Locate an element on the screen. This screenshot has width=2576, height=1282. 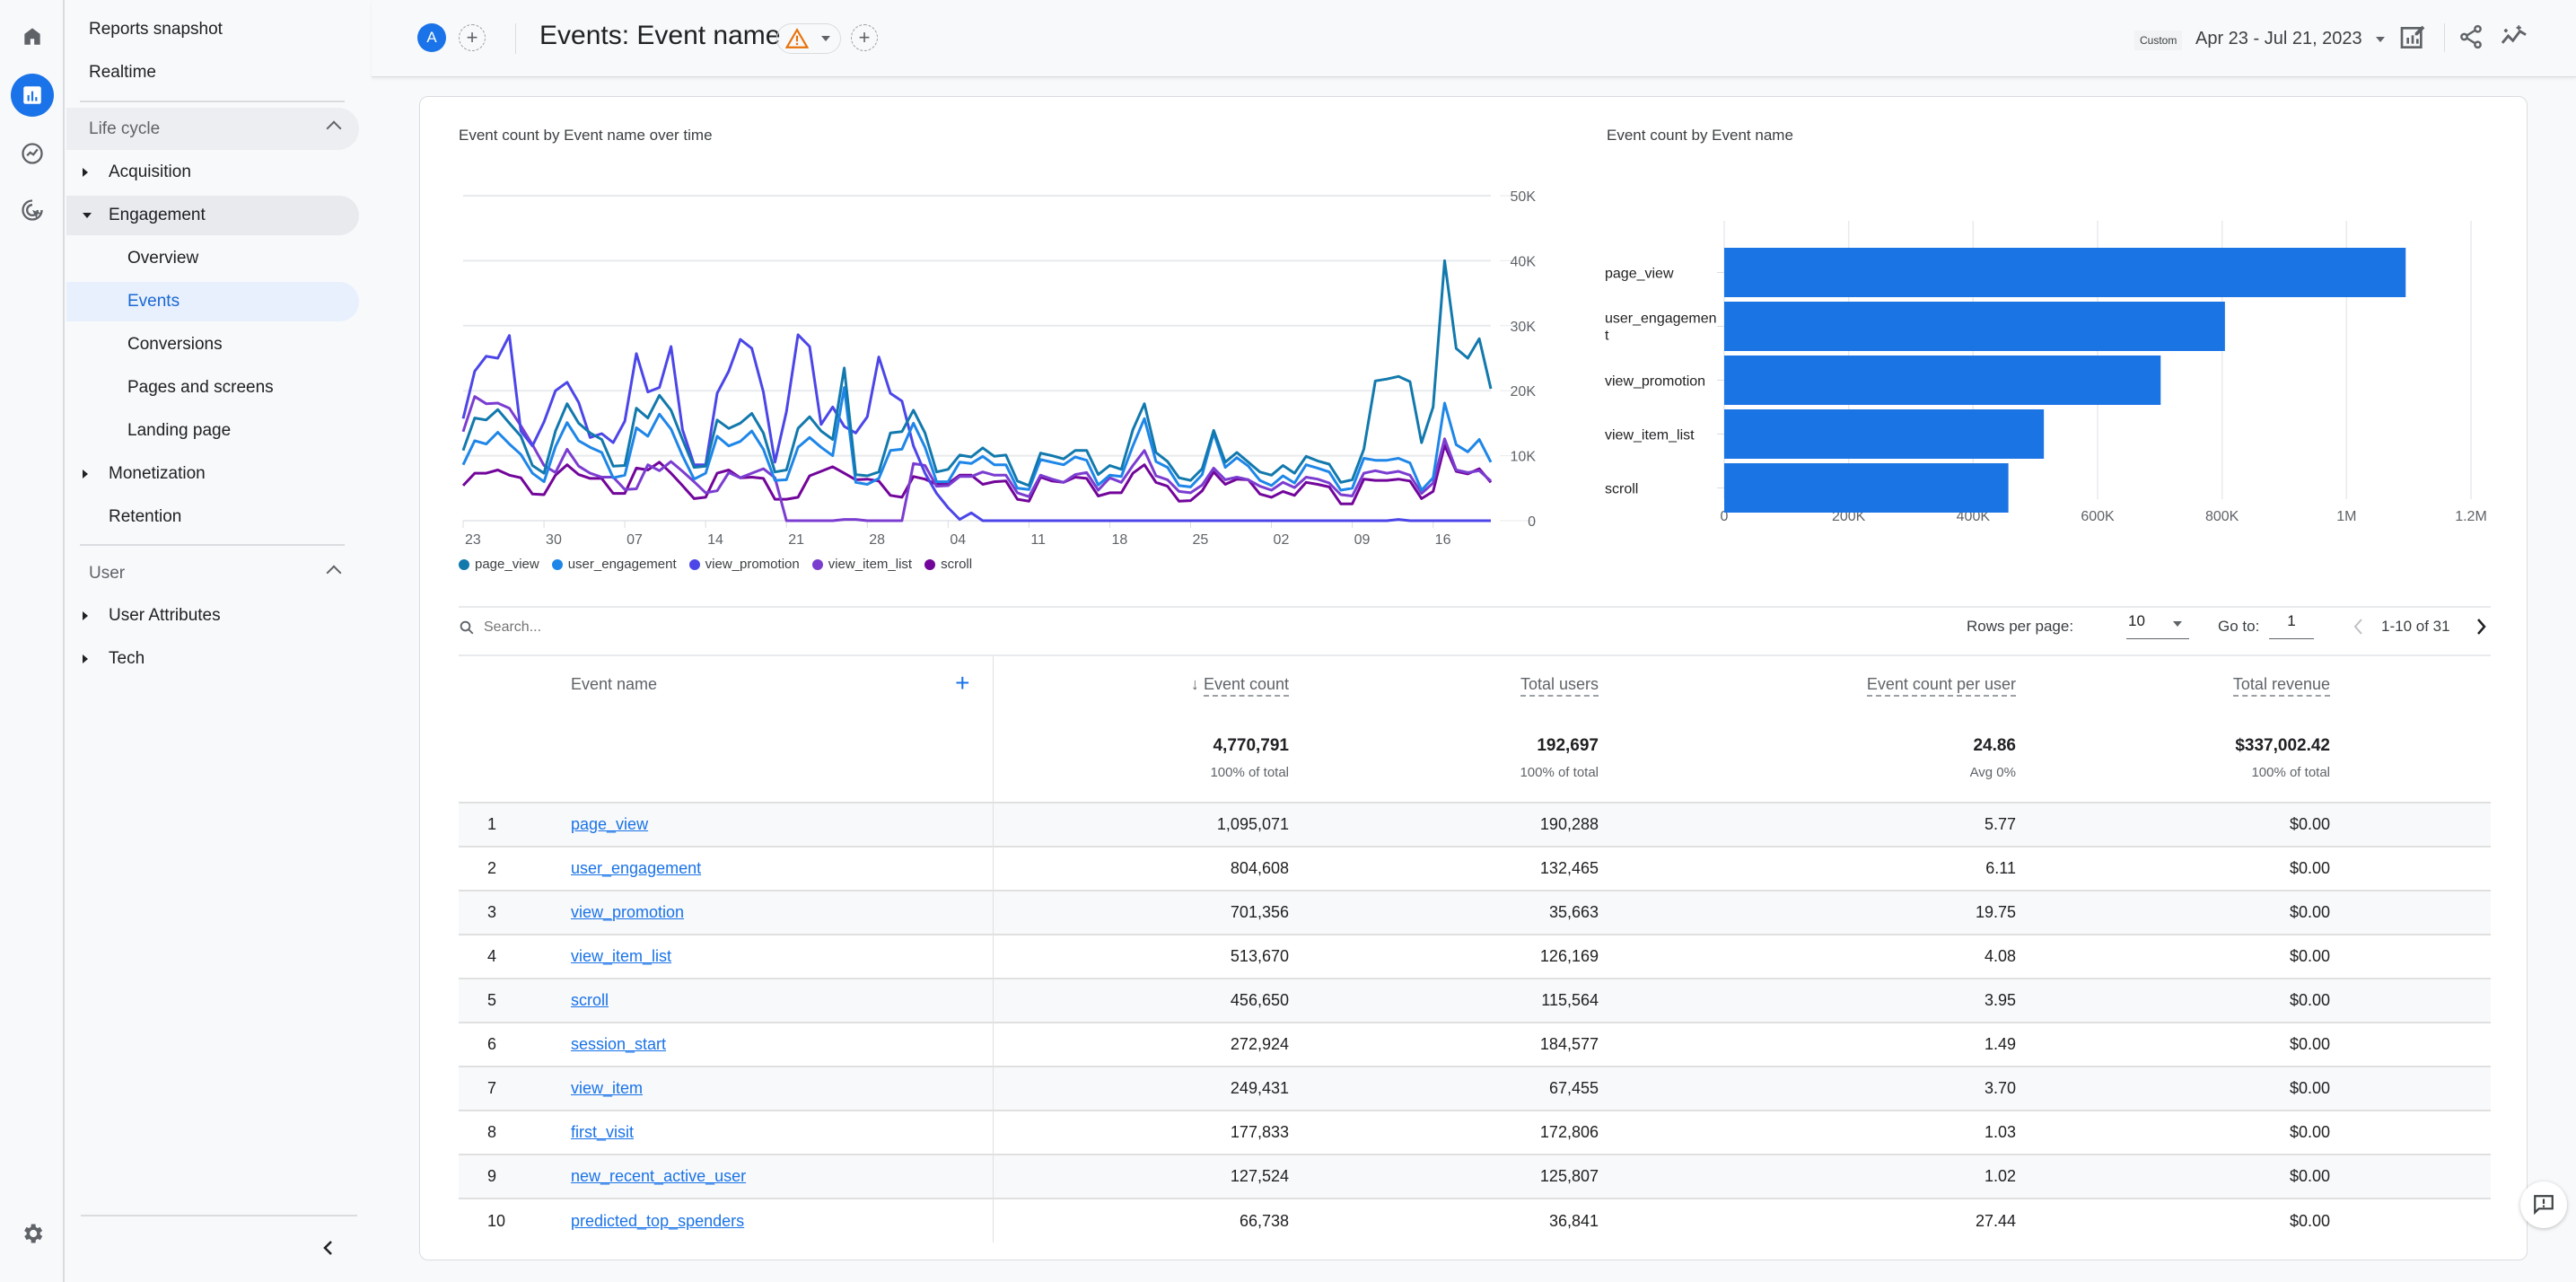
nav-item-user-attributes: User Attributes is located at coordinates (212, 616).